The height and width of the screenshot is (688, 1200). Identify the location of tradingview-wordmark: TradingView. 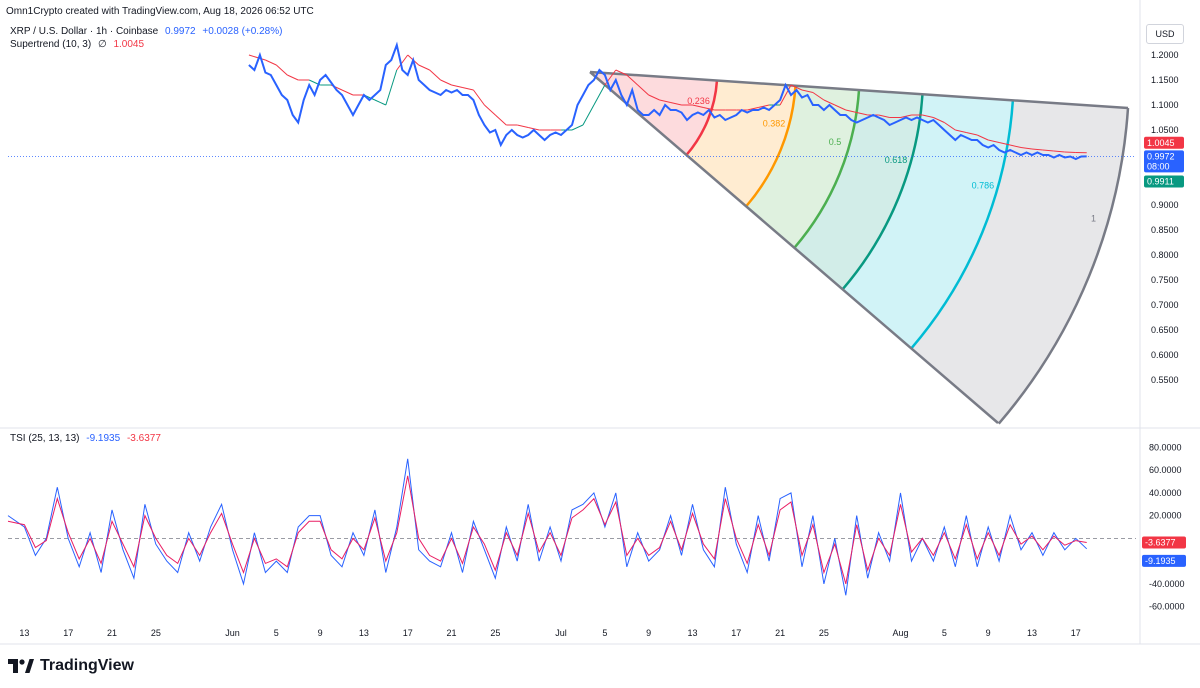
(87, 665).